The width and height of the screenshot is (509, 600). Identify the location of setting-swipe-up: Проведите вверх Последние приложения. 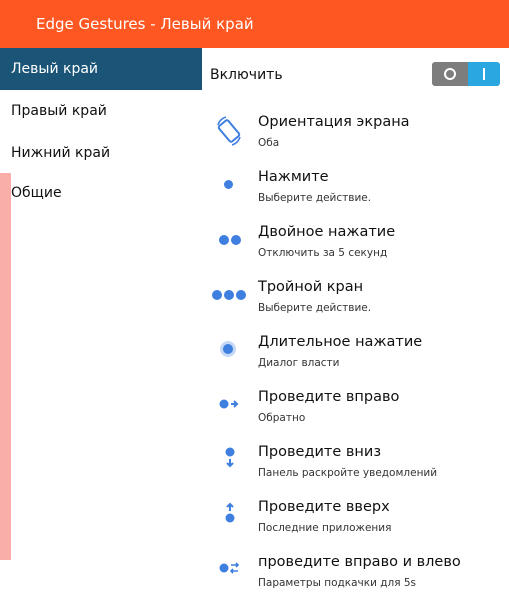
(355, 523).